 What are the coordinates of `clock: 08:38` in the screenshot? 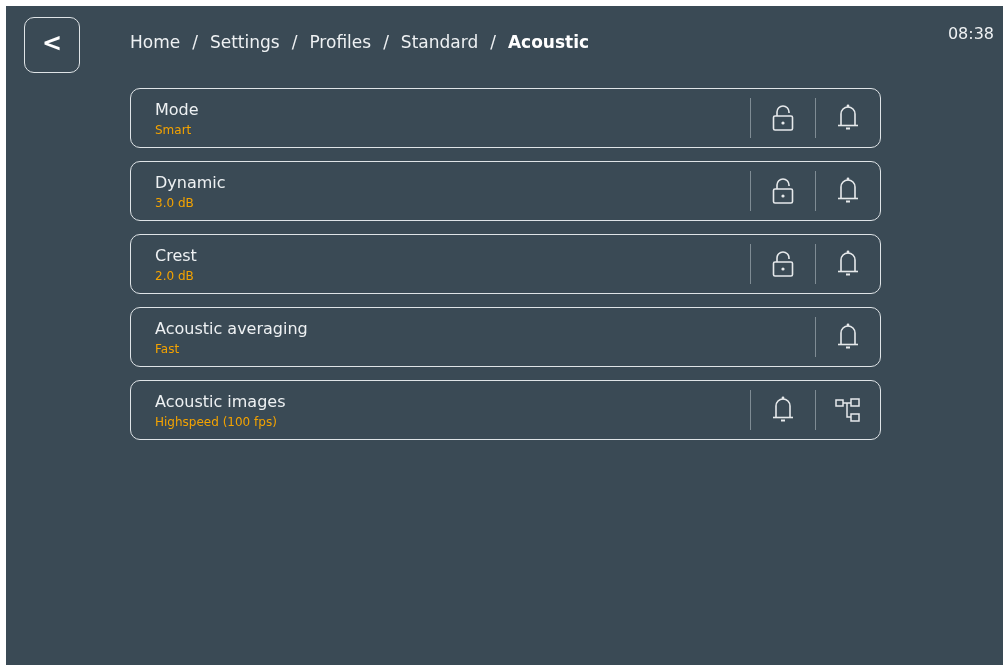 It's located at (970, 33).